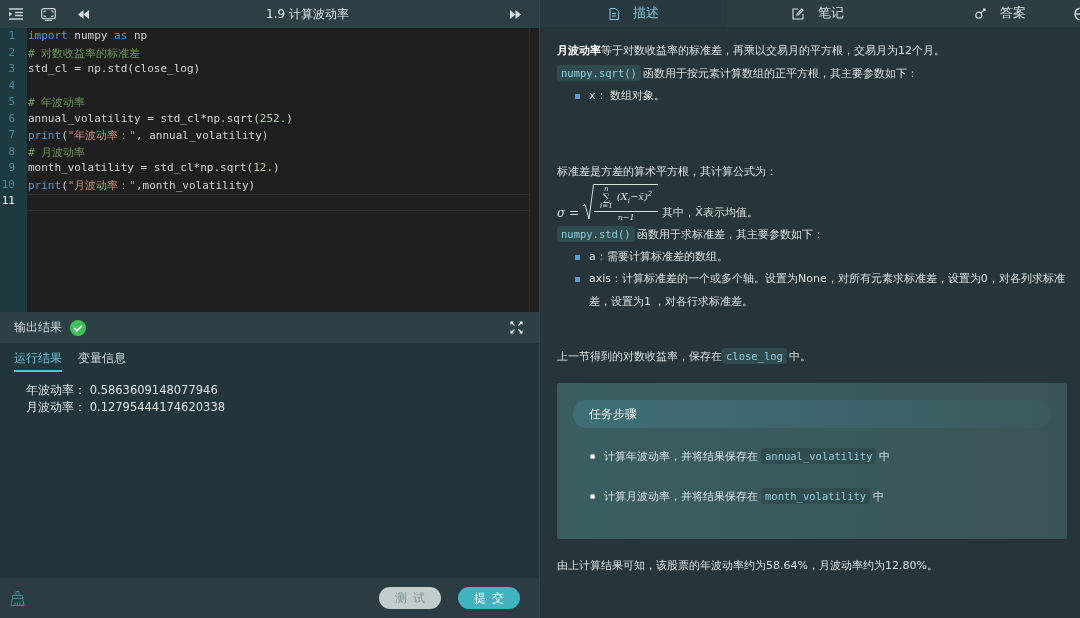 The height and width of the screenshot is (618, 1080). Describe the element at coordinates (11, 69) in the screenshot. I see `line-number: 3` at that location.